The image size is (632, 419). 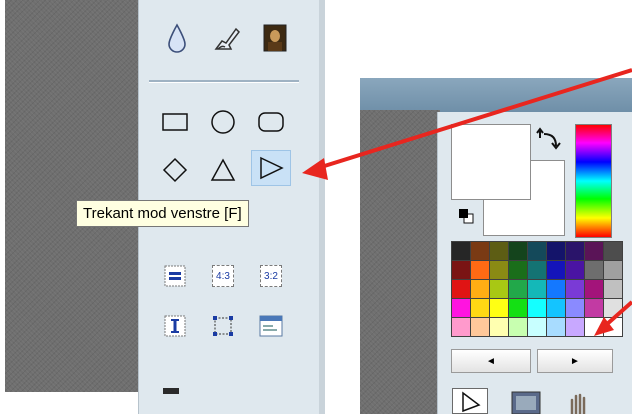 What do you see at coordinates (474, 119) in the screenshot?
I see `arrow-to-tool` at bounding box center [474, 119].